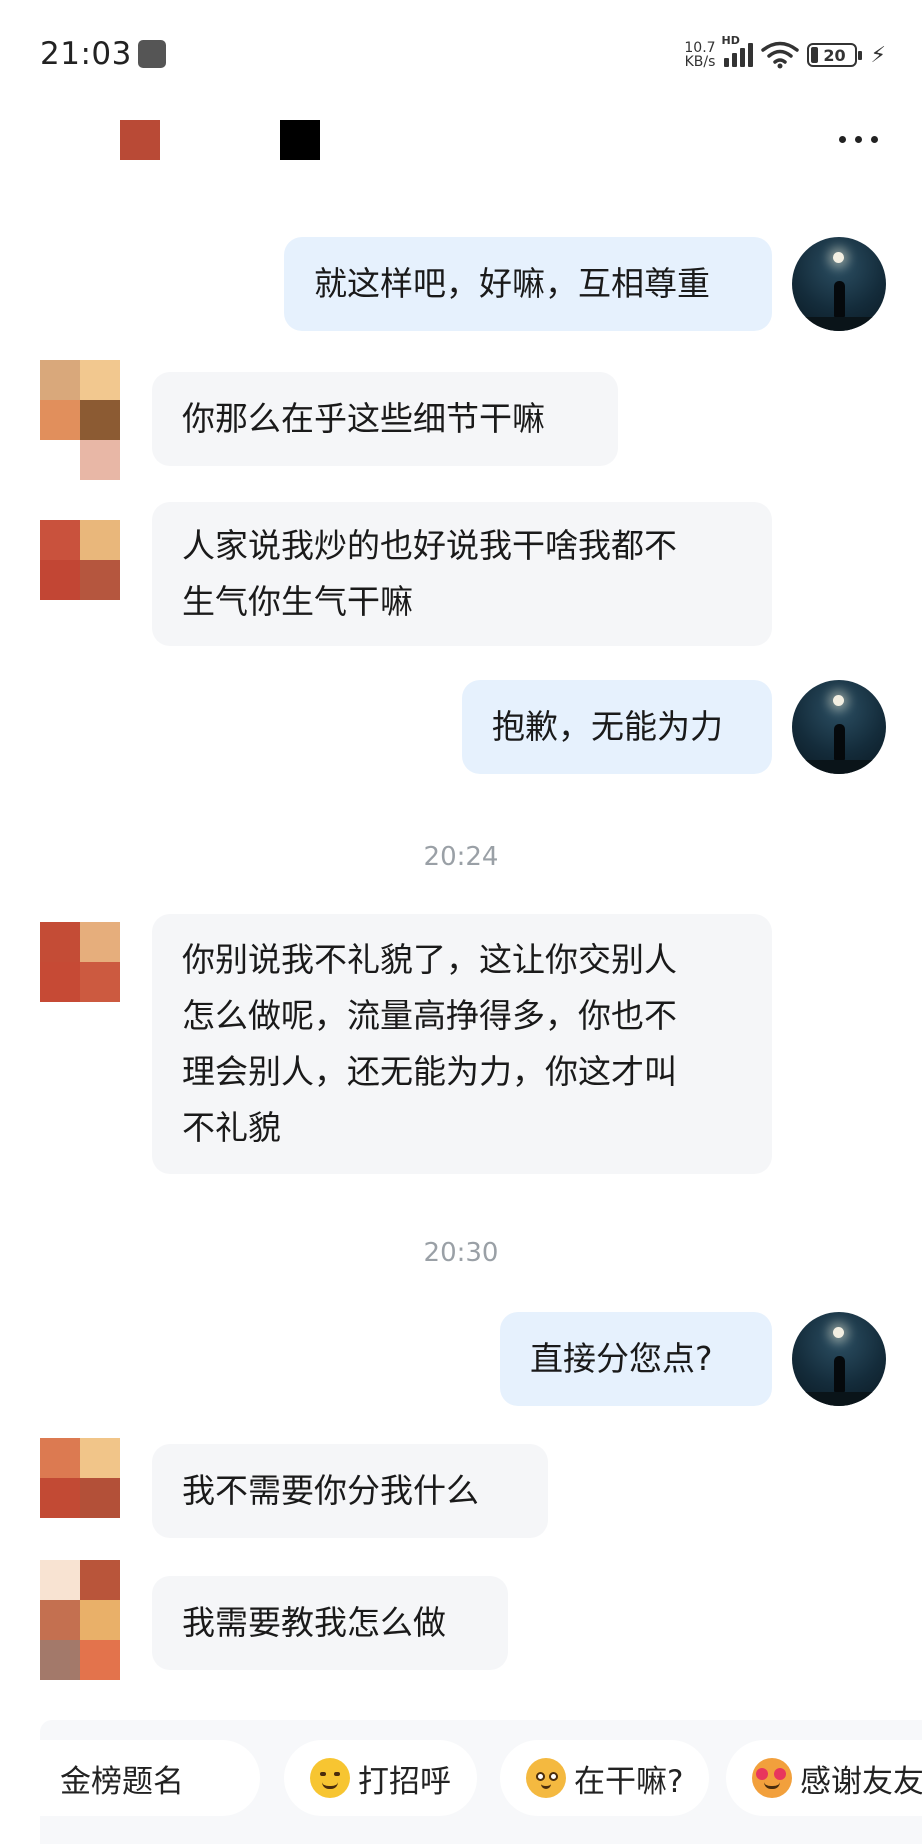 The width and height of the screenshot is (922, 1844). I want to click on quick-reply-chip: 感谢友友, so click(824, 1778).